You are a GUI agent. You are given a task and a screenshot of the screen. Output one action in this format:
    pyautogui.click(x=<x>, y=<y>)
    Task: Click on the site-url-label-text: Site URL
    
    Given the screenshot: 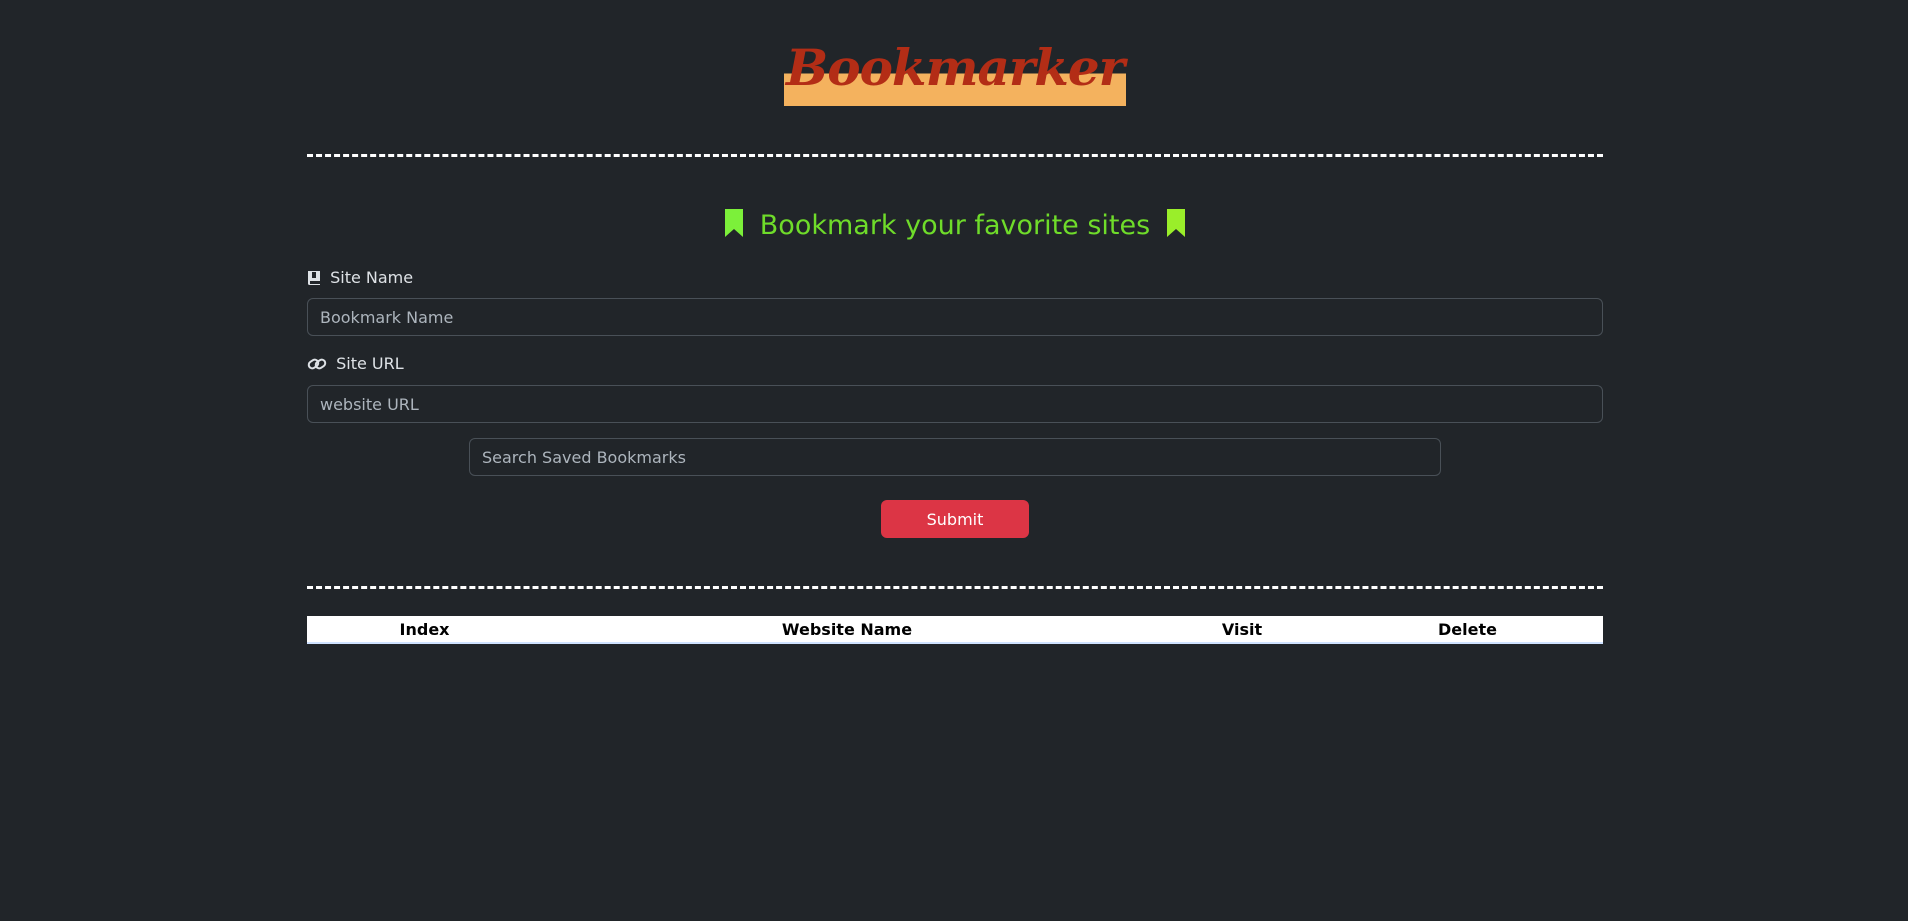 What is the action you would take?
    pyautogui.click(x=370, y=363)
    